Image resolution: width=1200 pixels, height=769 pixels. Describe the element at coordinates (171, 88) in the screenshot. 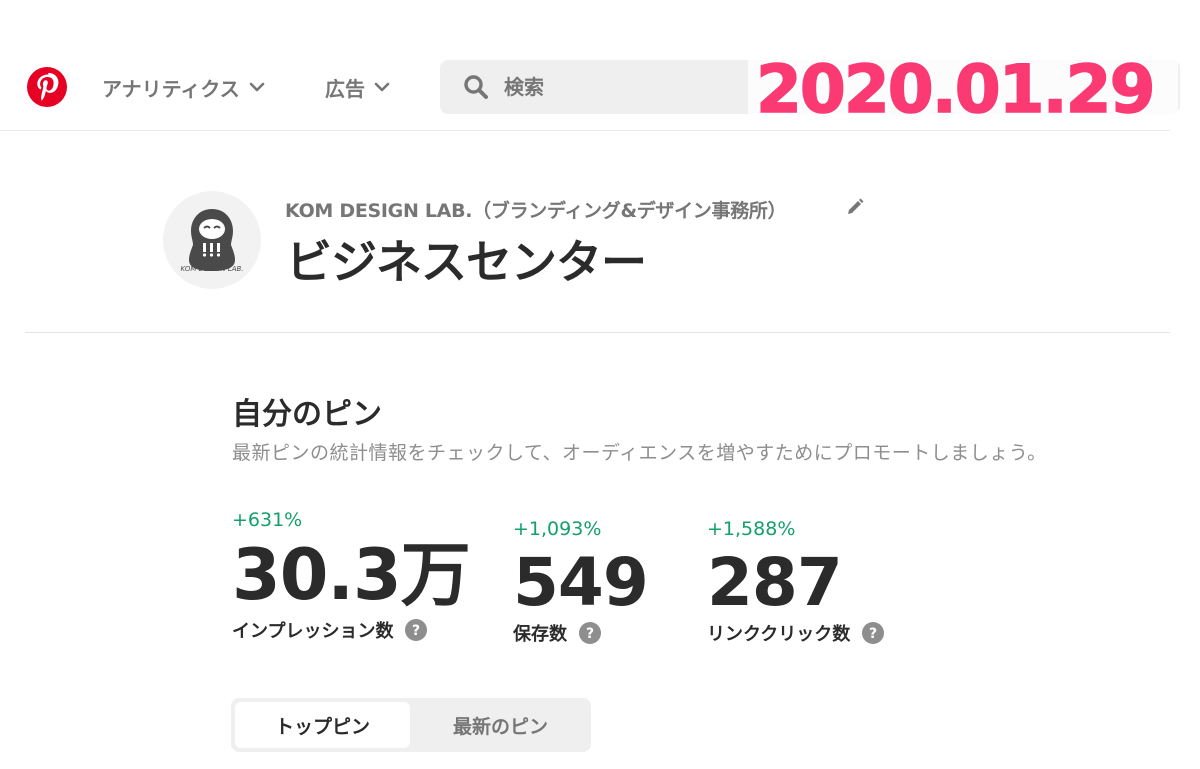

I see `nav-analytics-label: アナリティクス` at that location.